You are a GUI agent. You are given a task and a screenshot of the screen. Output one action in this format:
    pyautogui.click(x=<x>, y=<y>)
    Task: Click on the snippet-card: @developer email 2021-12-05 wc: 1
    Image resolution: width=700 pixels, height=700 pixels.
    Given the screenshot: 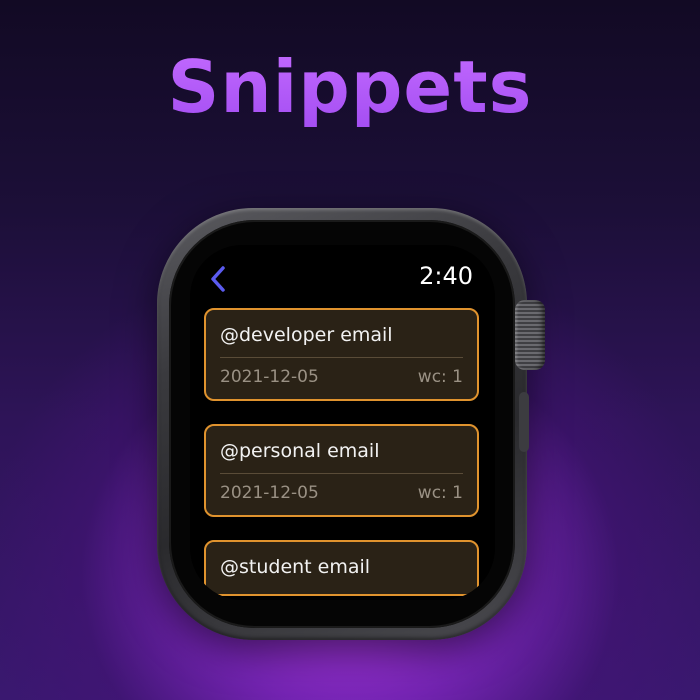 What is the action you would take?
    pyautogui.click(x=341, y=354)
    